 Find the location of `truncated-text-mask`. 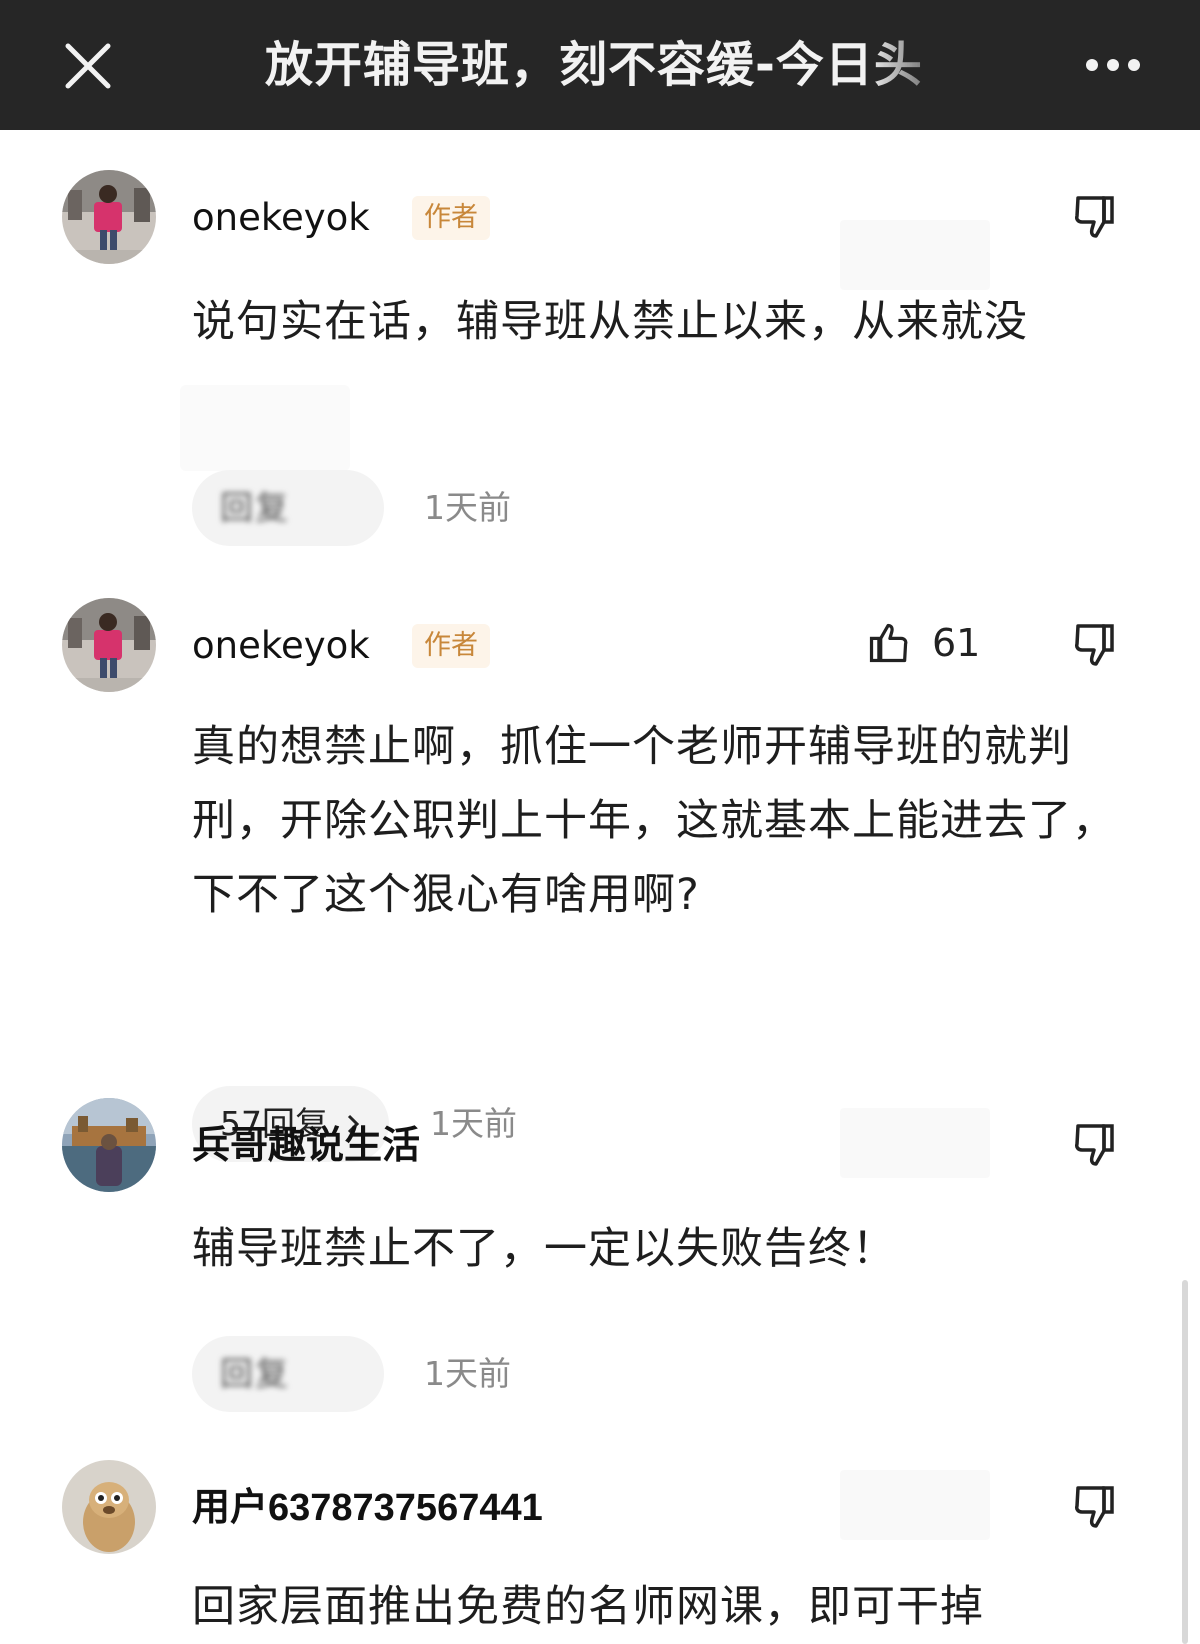

truncated-text-mask is located at coordinates (265, 428).